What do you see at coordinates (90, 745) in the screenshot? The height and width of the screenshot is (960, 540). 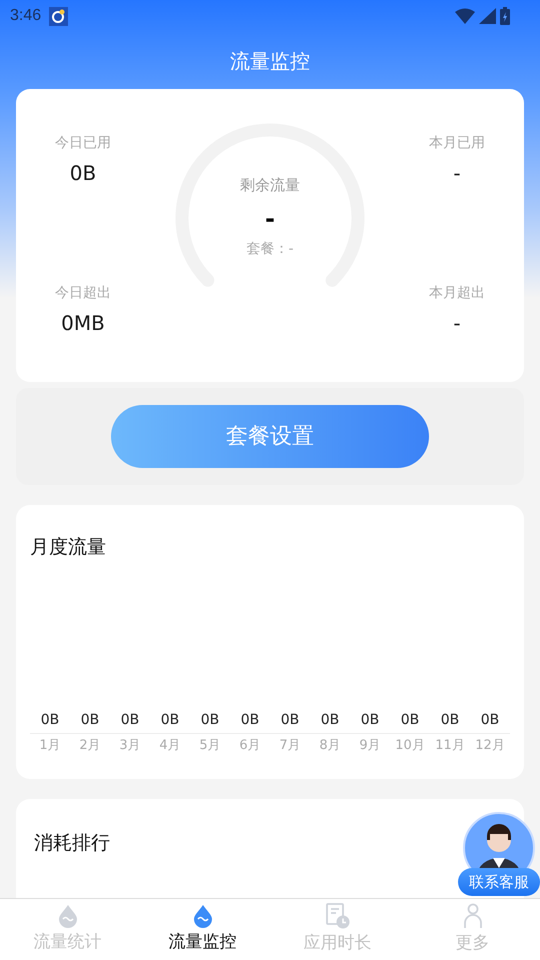 I see `month-label: 2月` at bounding box center [90, 745].